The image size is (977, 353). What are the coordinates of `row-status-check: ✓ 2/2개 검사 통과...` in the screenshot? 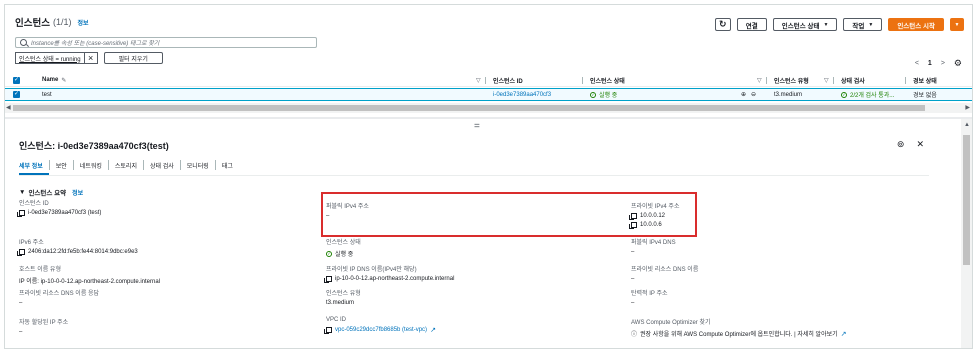 It's located at (867, 94).